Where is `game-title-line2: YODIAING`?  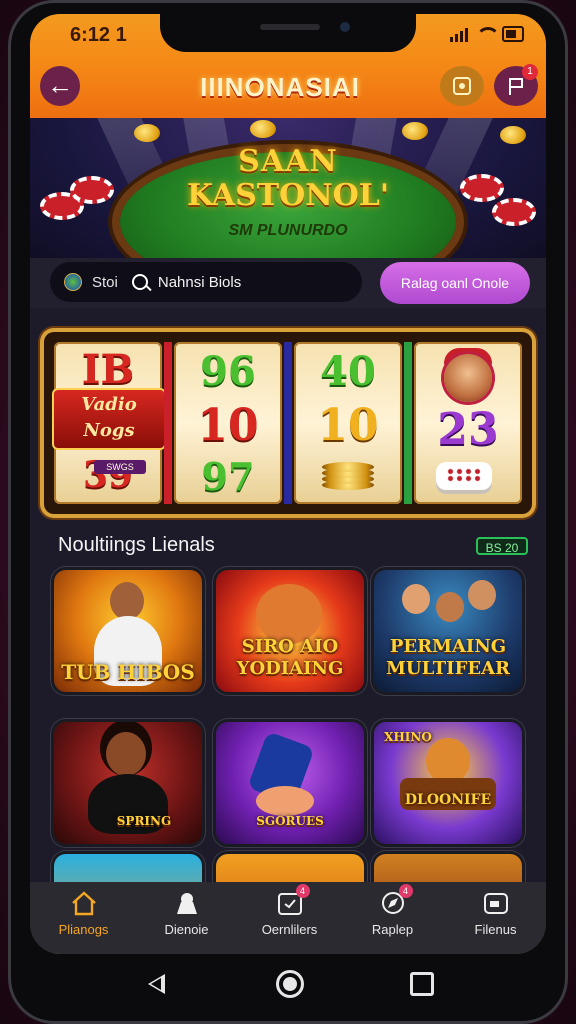
game-title-line2: YODIAING is located at coordinates (290, 668).